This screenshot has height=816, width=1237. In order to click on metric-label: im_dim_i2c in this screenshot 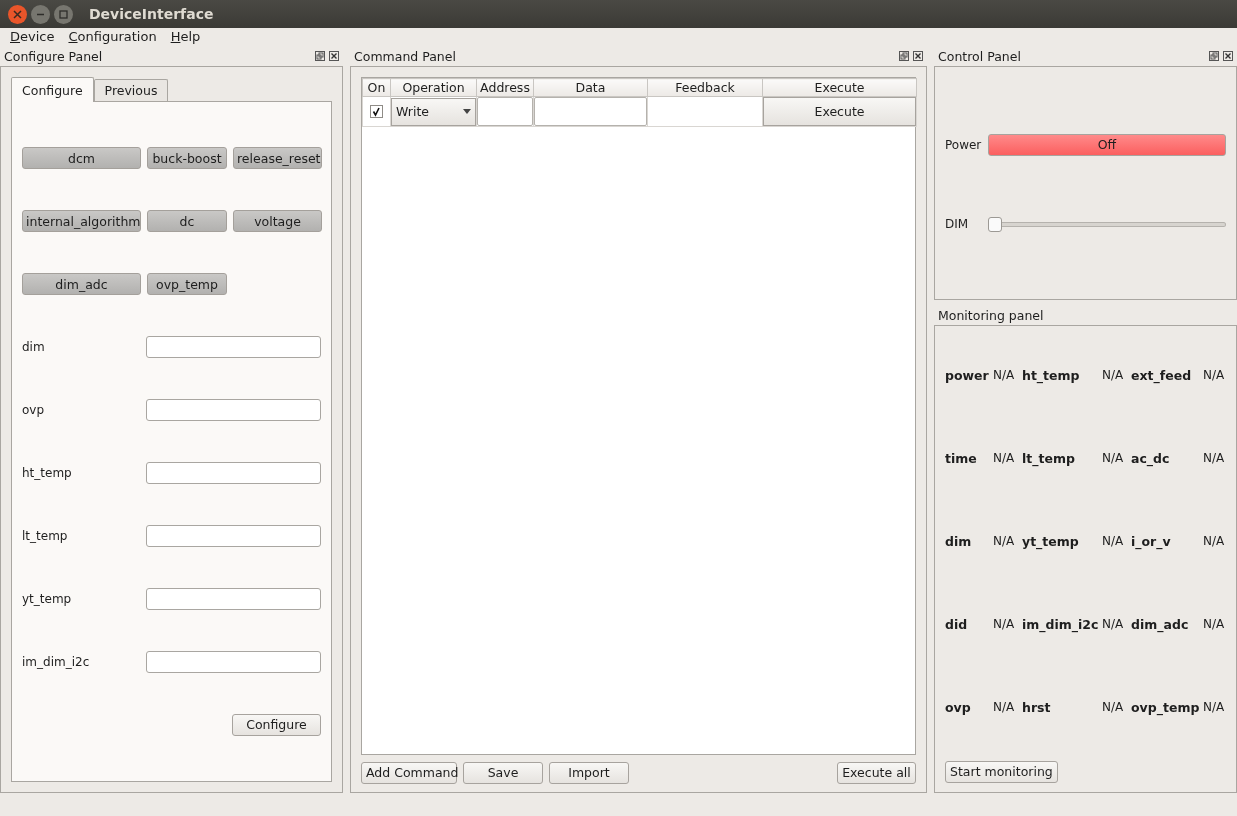, I will do `click(1061, 624)`.